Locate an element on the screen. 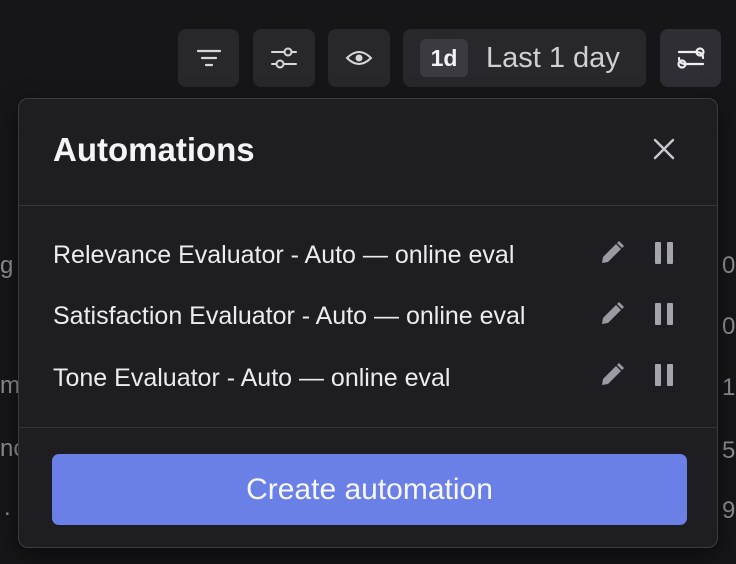  time-range-selector: 1d Last 1 day is located at coordinates (524, 58).